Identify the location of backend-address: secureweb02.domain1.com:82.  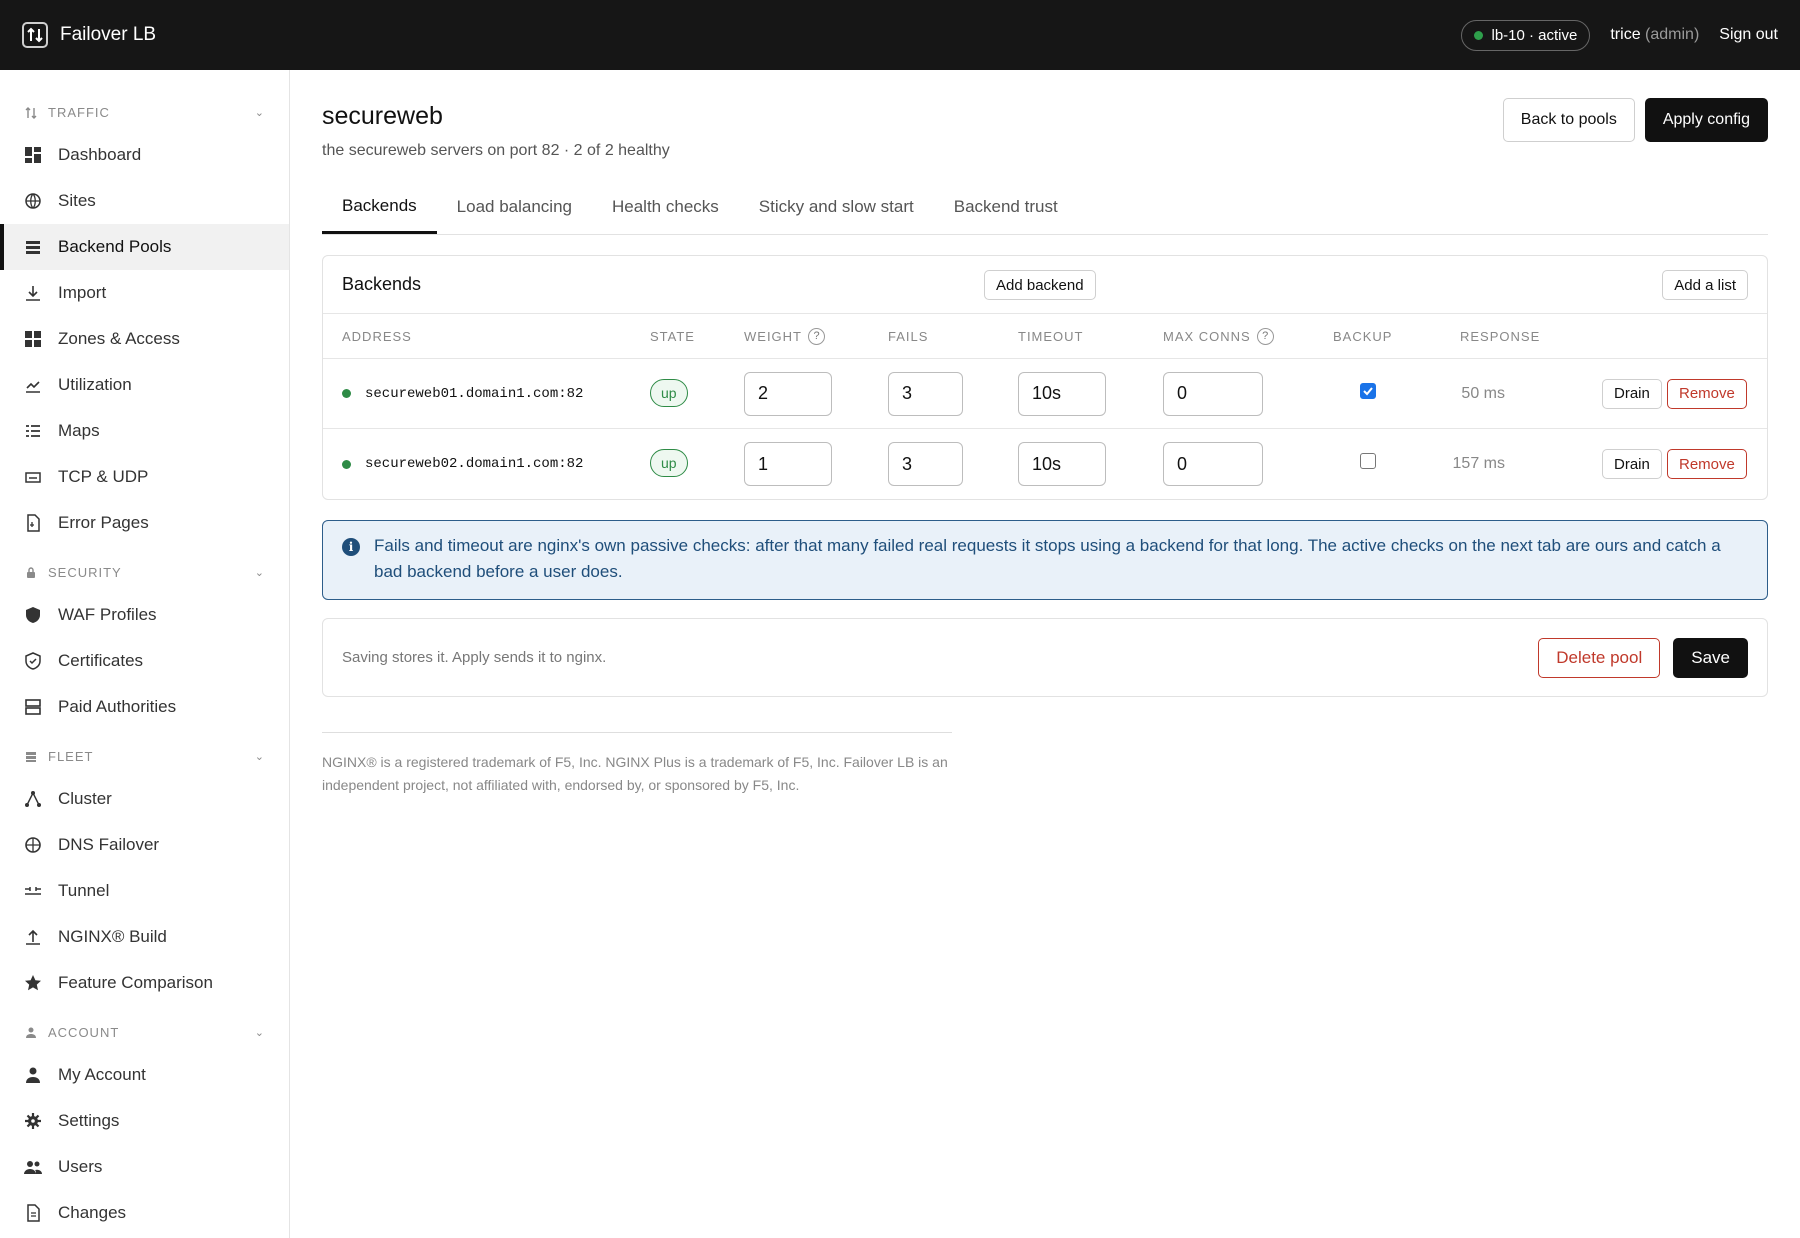
(462, 464).